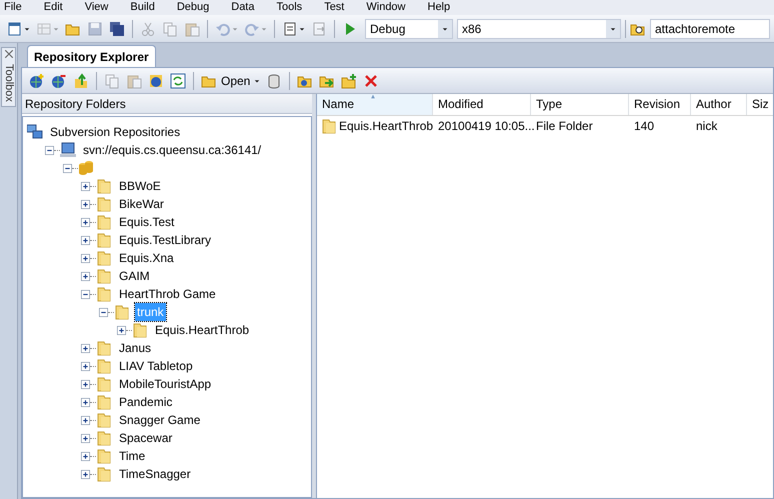 This screenshot has height=499, width=774. I want to click on tree-item: Equis.TestLibrary, so click(165, 240).